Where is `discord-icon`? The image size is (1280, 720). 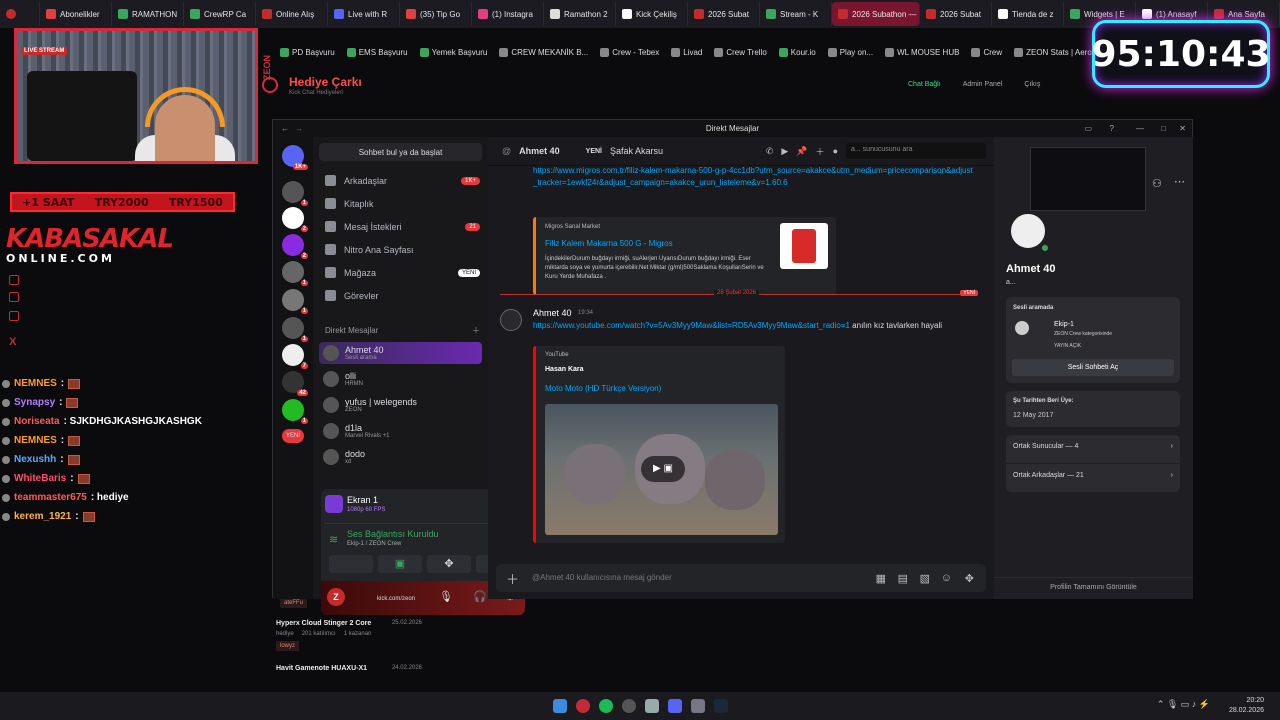 discord-icon is located at coordinates (674, 706).